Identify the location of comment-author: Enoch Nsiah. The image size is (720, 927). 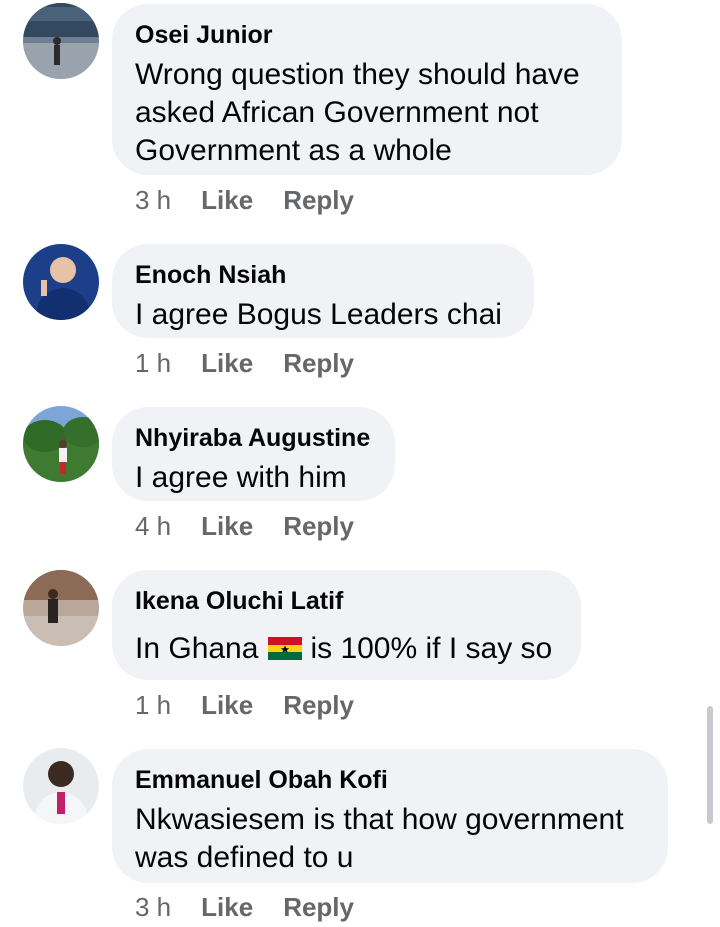
(322, 275).